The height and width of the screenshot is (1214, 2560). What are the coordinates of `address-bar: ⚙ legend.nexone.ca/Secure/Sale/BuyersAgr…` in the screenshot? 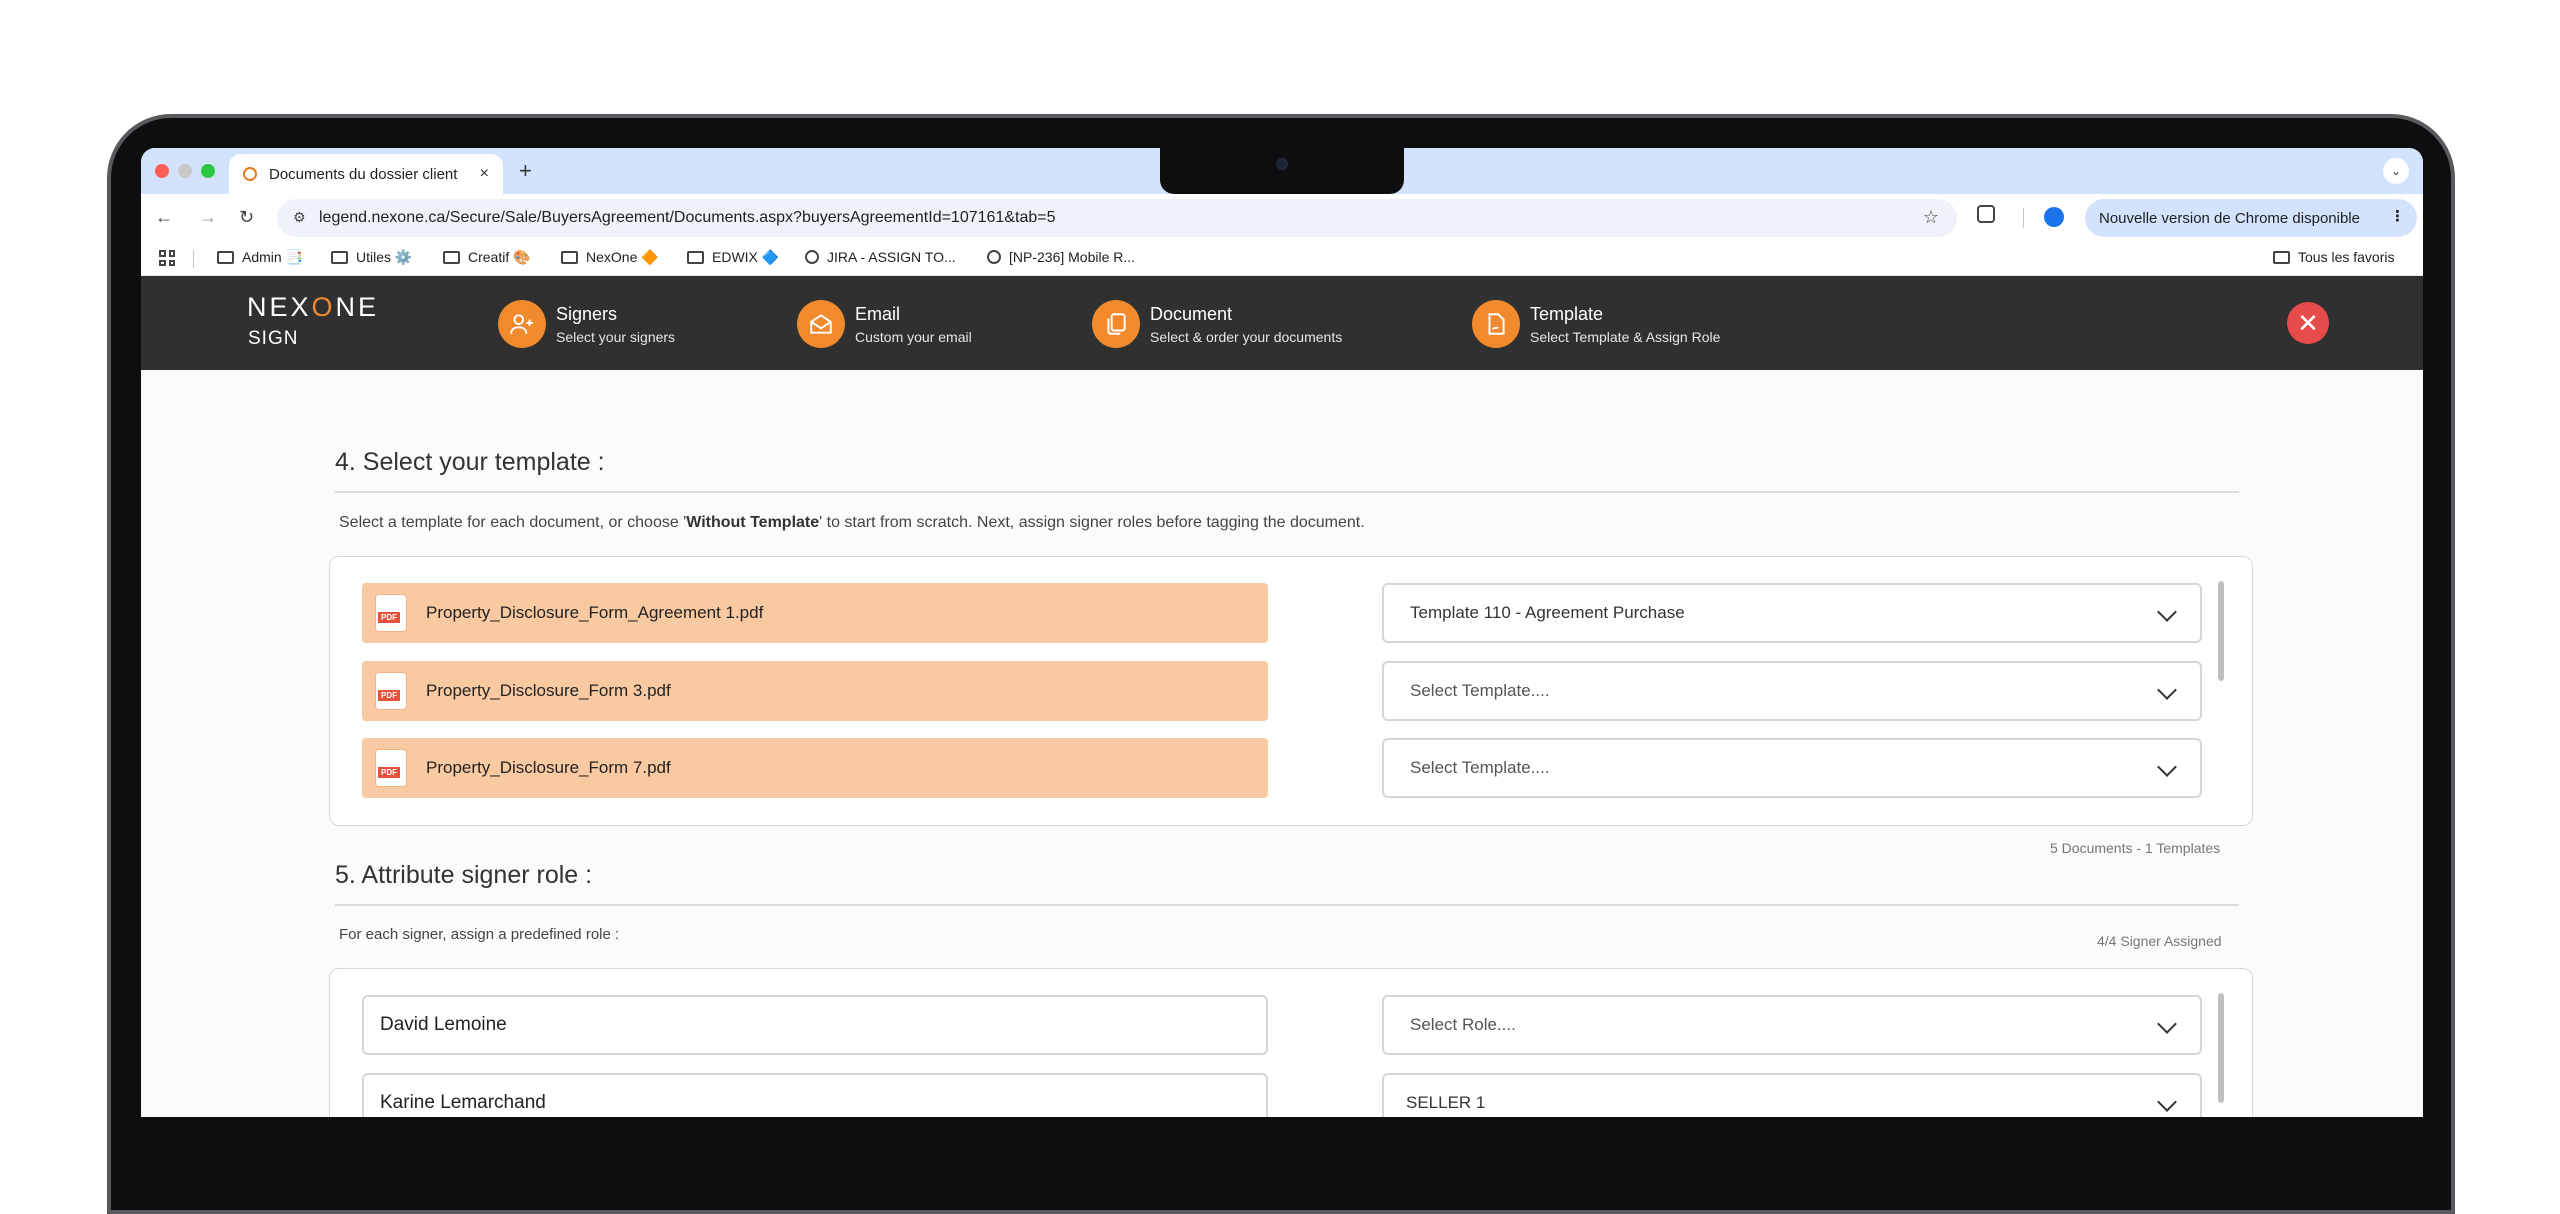 It's located at (1117, 218).